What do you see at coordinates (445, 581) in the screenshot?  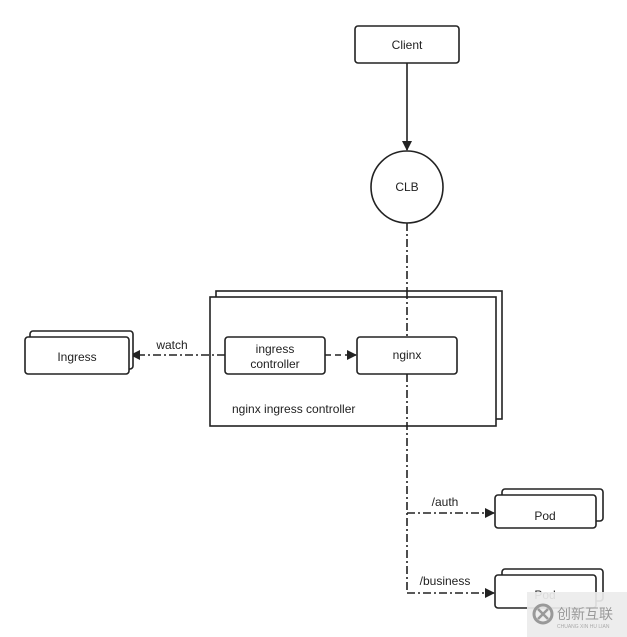 I see `business-route-label: /business` at bounding box center [445, 581].